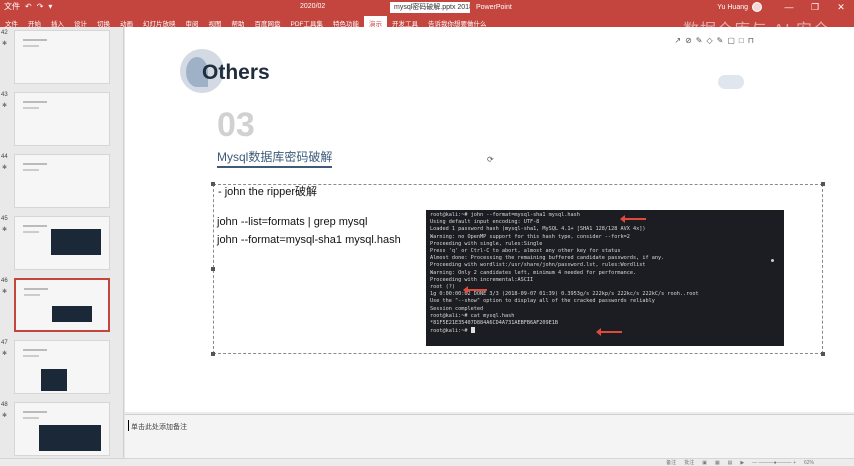 This screenshot has width=854, height=466. Describe the element at coordinates (267, 191) in the screenshot. I see `bullet-text: - john the ripper破解` at that location.